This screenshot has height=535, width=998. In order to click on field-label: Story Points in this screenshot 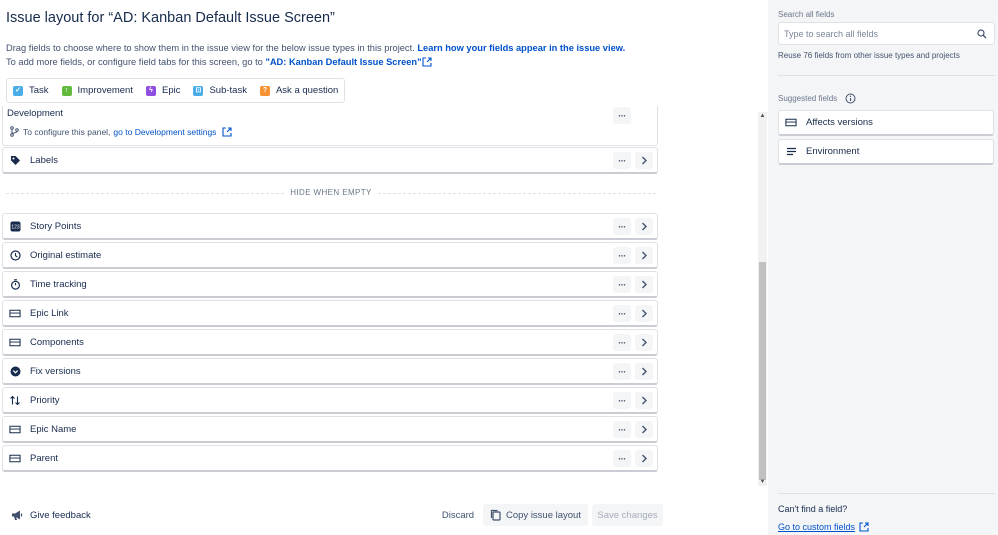, I will do `click(56, 226)`.